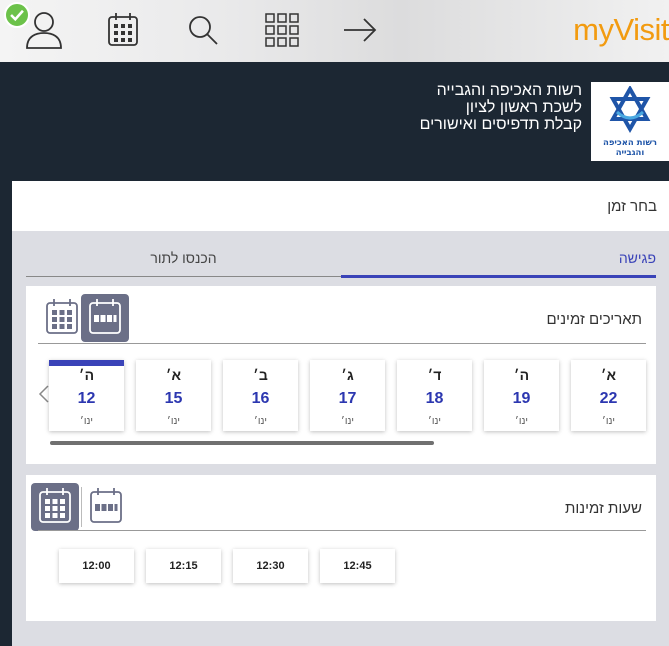  Describe the element at coordinates (6, 413) in the screenshot. I see `left-edge` at that location.